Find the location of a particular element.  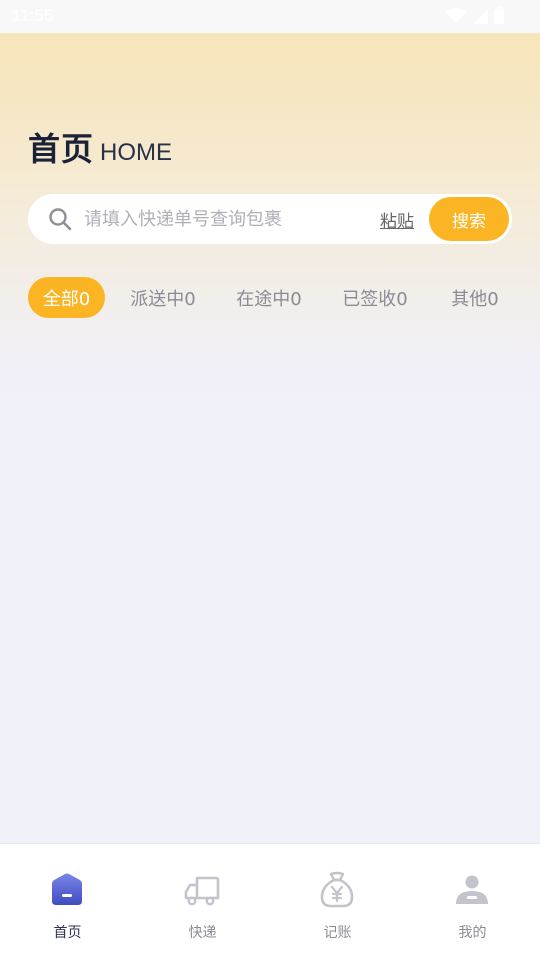

bottom-navigation: 首页 快递 记账 我的 is located at coordinates (270, 901).